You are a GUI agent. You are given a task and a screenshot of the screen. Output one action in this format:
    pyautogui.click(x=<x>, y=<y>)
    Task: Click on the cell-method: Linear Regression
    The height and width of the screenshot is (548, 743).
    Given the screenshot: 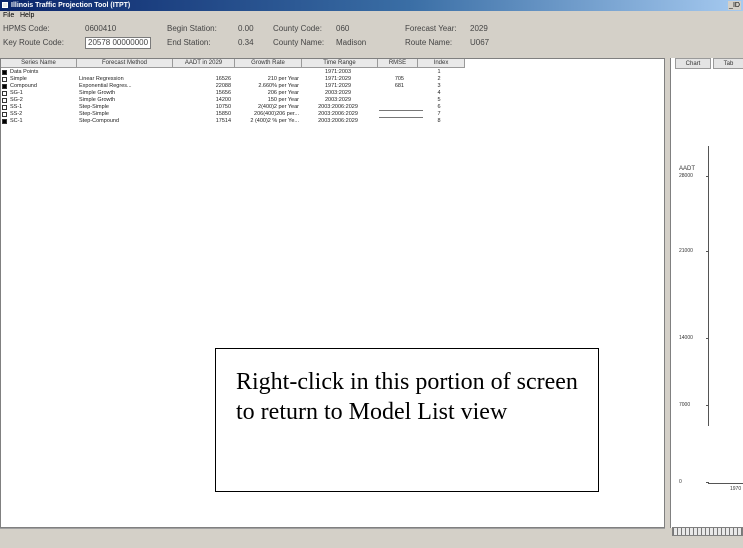 What is the action you would take?
    pyautogui.click(x=101, y=79)
    